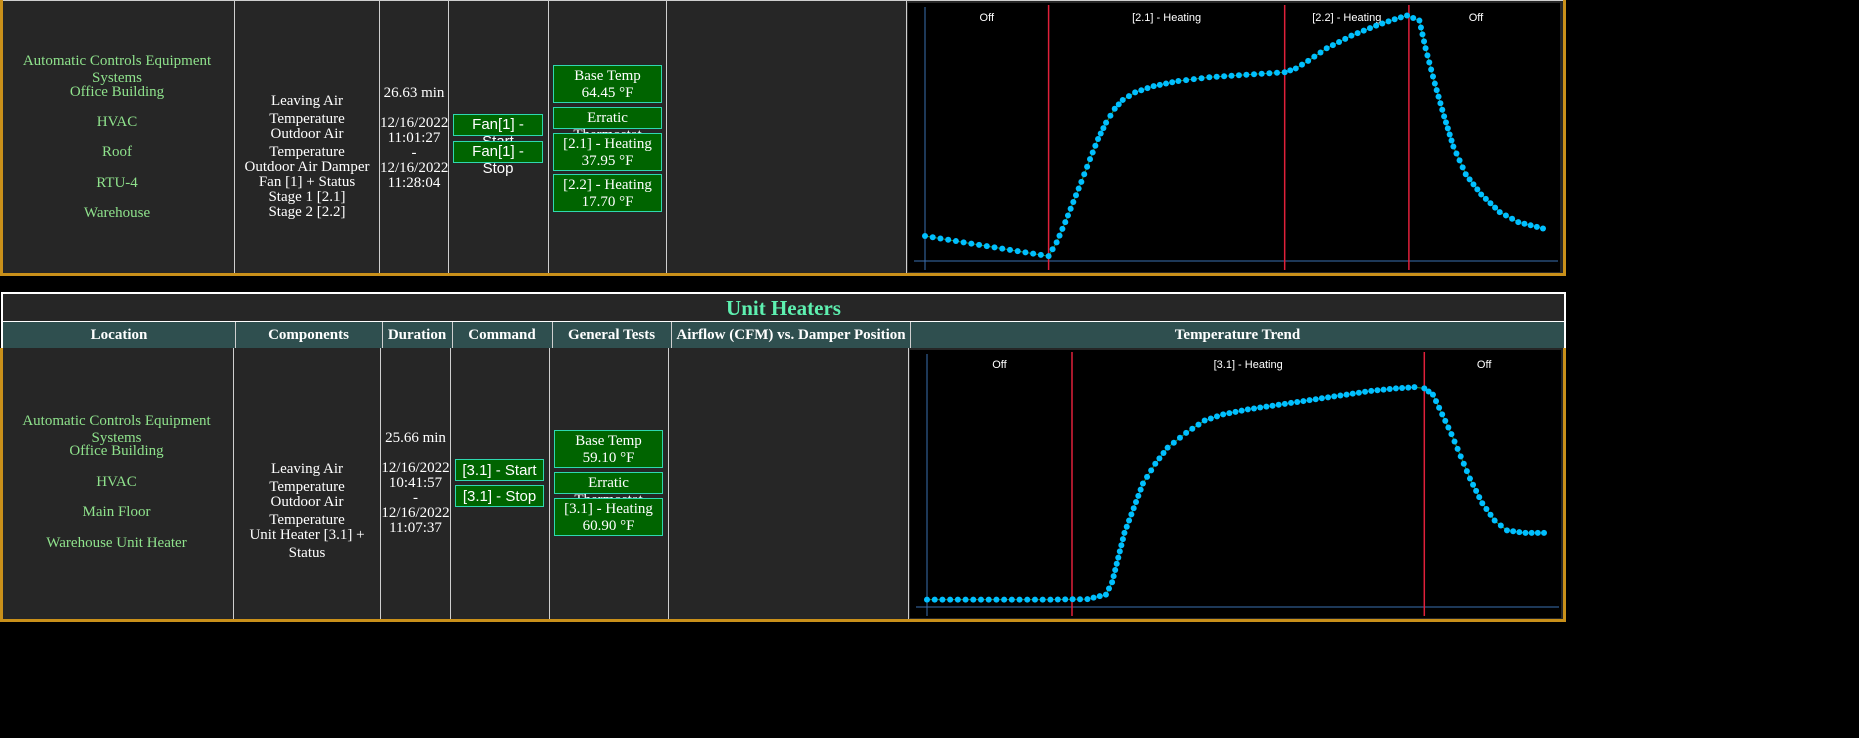  Describe the element at coordinates (498, 159) in the screenshot. I see `fan-stop-button: Fan[1] - Stop` at that location.